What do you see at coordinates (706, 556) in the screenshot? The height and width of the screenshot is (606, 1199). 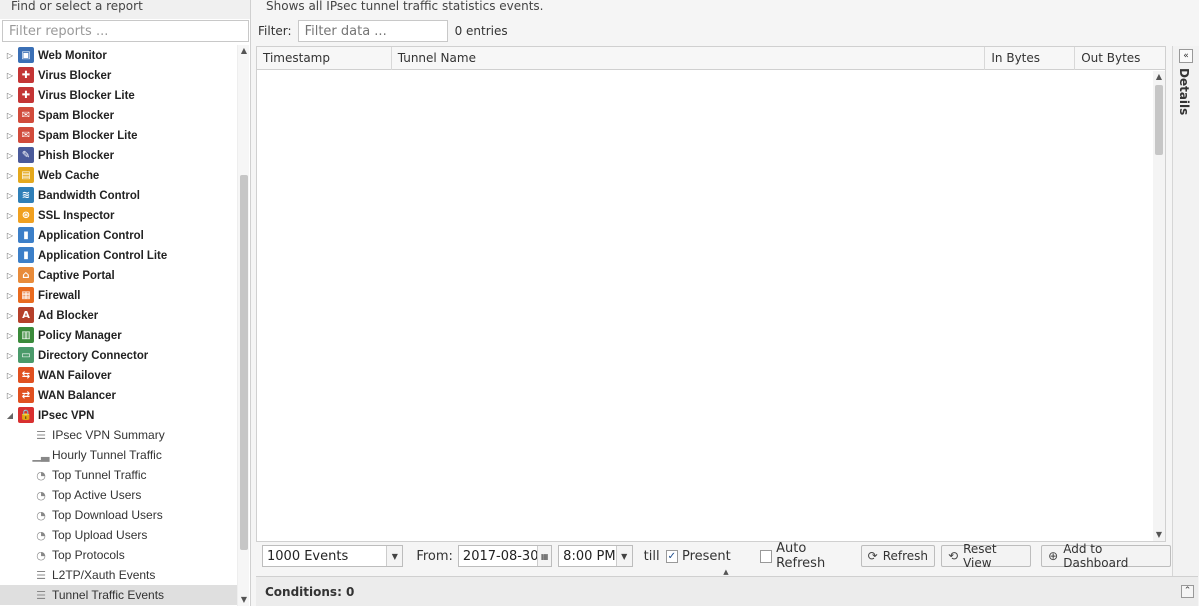 I see `present-label: Present` at bounding box center [706, 556].